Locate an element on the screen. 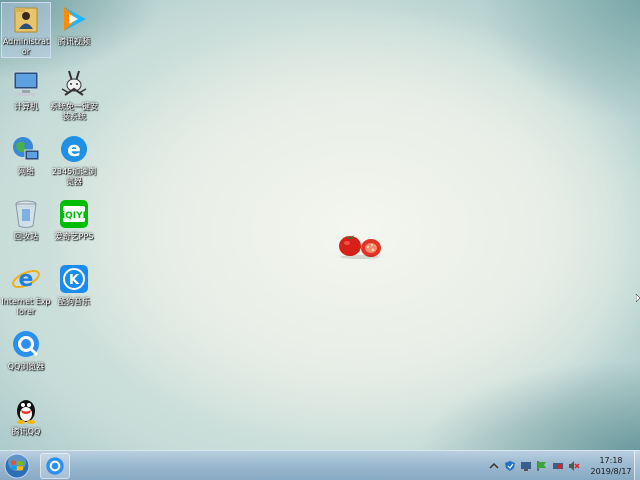 The image size is (640, 480). action-center-flag-icon is located at coordinates (542, 466).